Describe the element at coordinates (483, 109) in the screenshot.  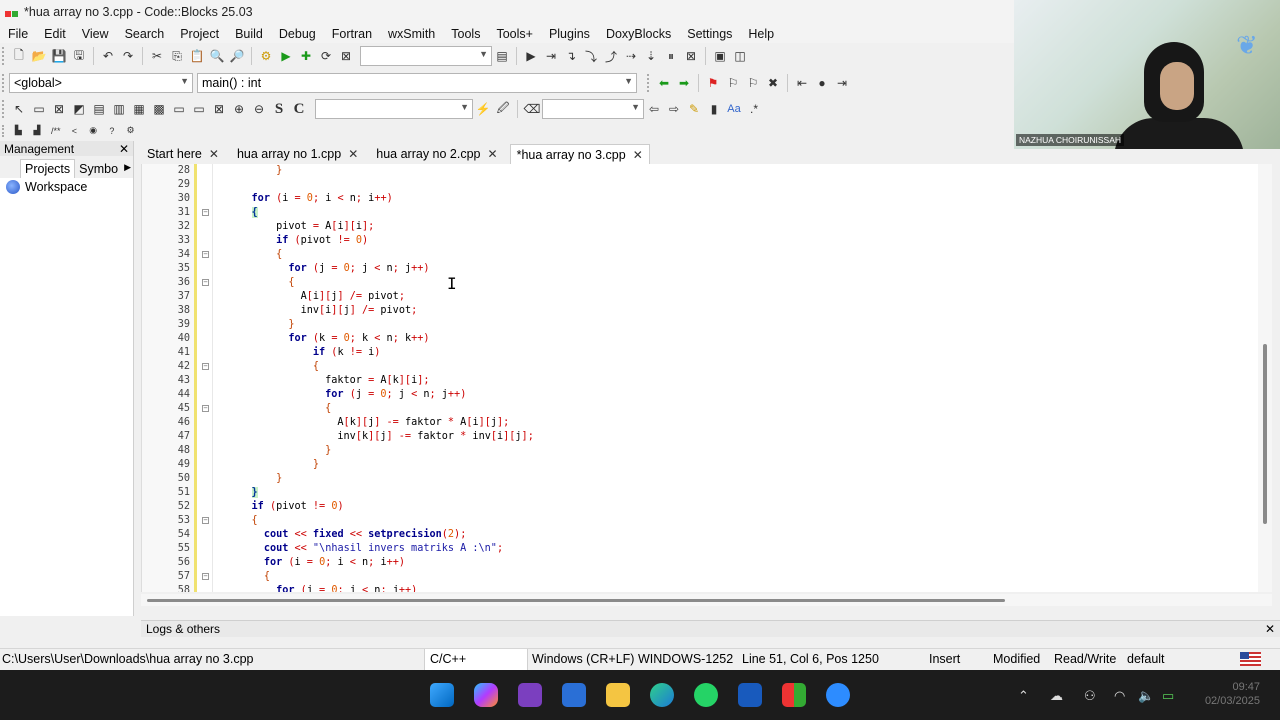
I see `regex-icon: ⚡` at that location.